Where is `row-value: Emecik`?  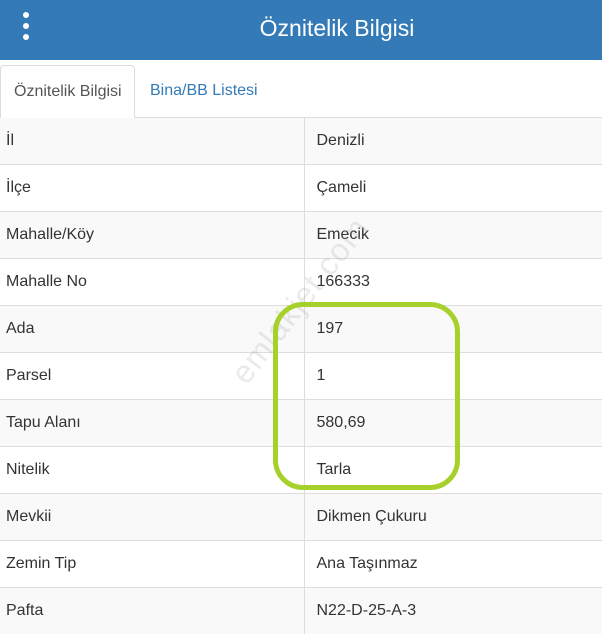 row-value: Emecik is located at coordinates (453, 235).